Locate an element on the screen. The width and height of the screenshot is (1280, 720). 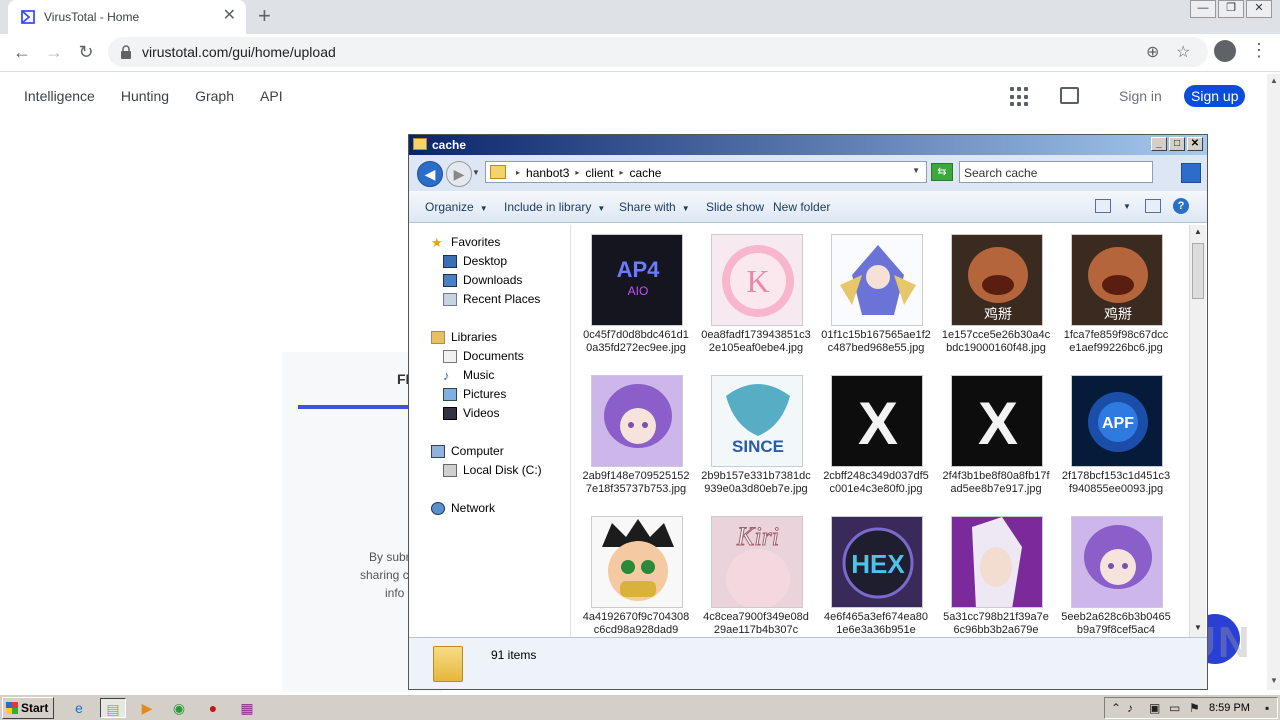
explorer-search-input: Search cache is located at coordinates (1056, 172).